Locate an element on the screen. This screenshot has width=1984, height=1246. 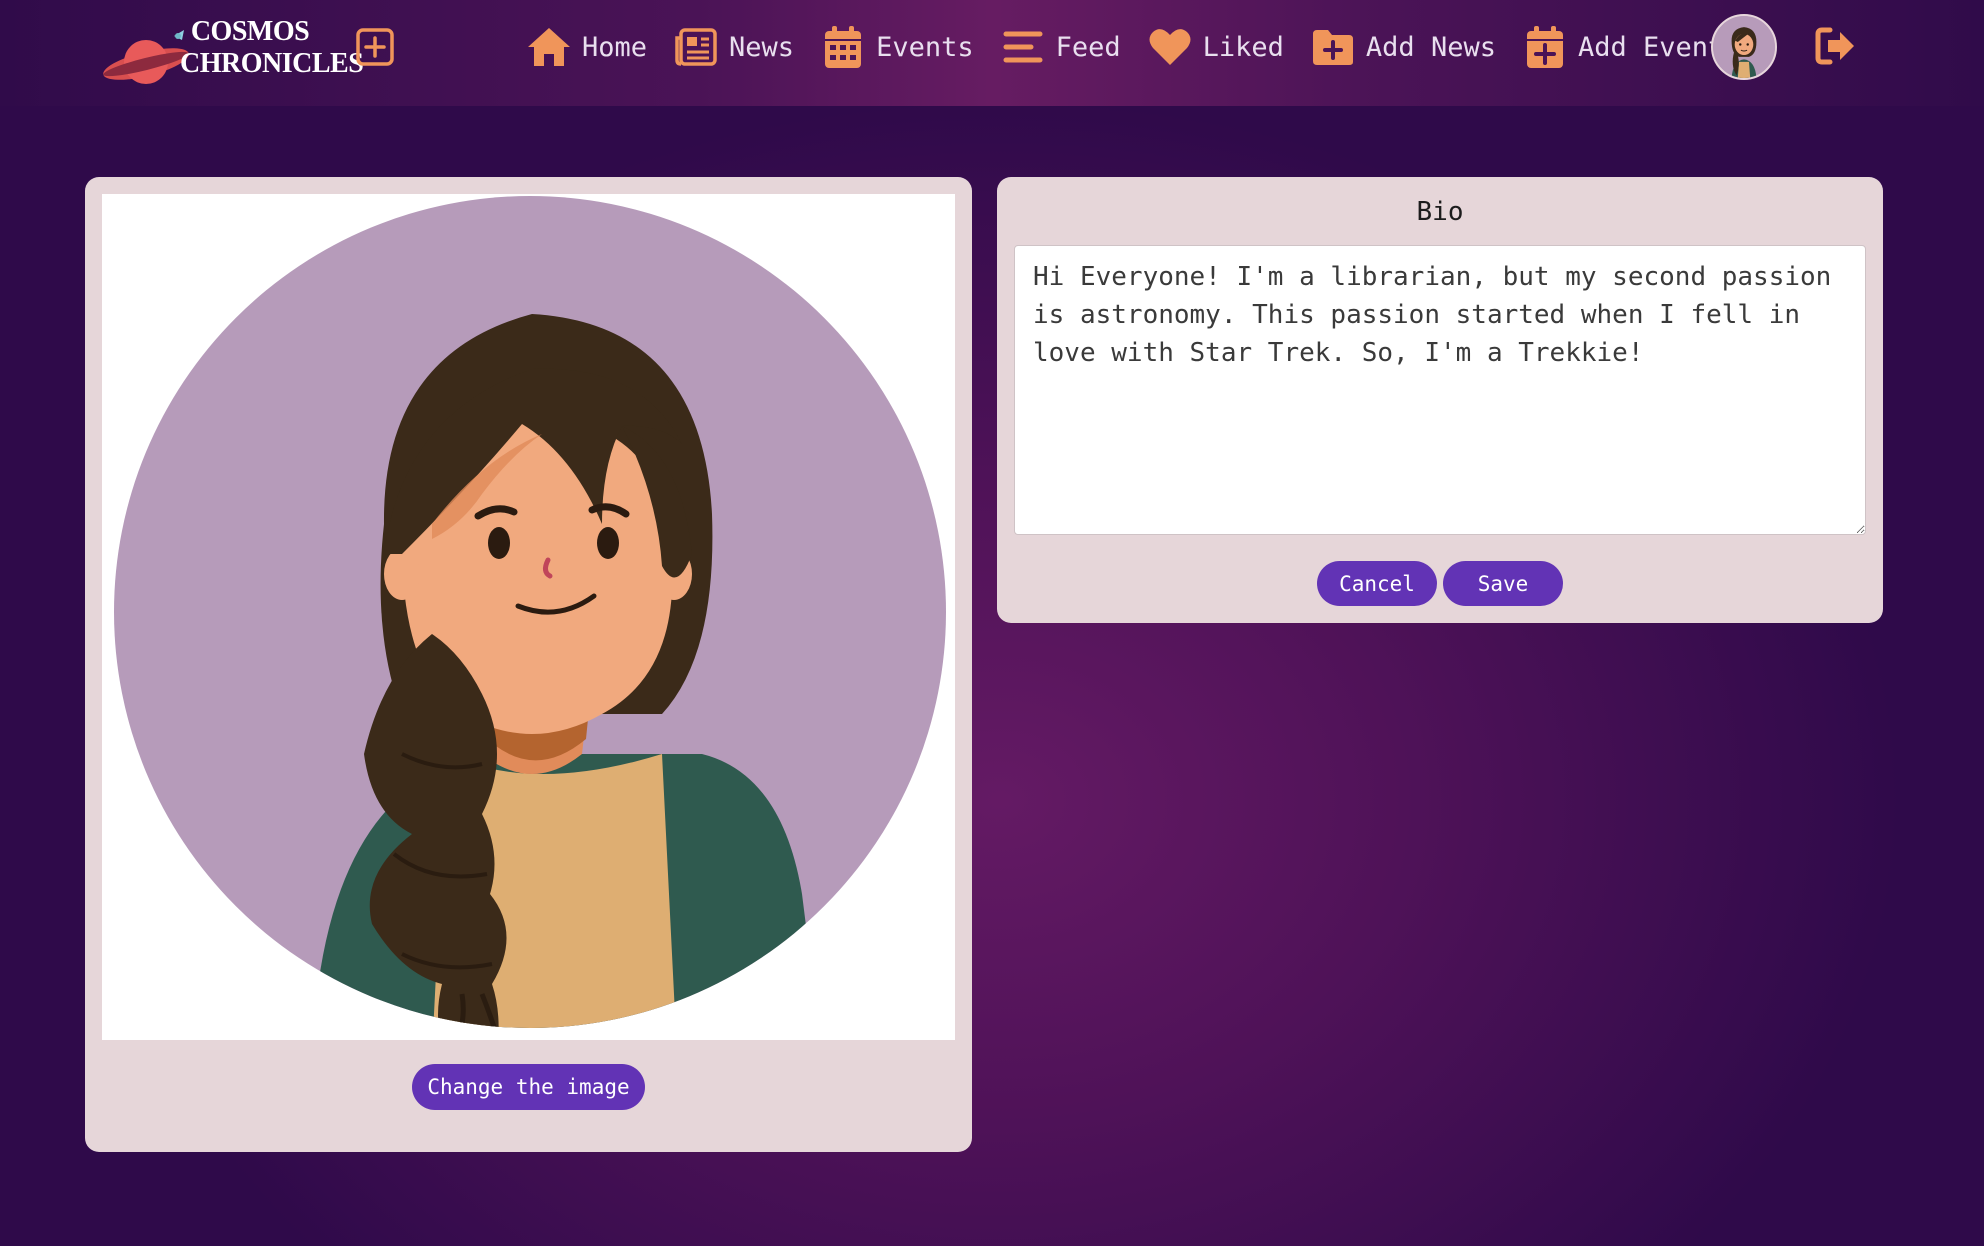
bio-title: Bio is located at coordinates (1440, 212).